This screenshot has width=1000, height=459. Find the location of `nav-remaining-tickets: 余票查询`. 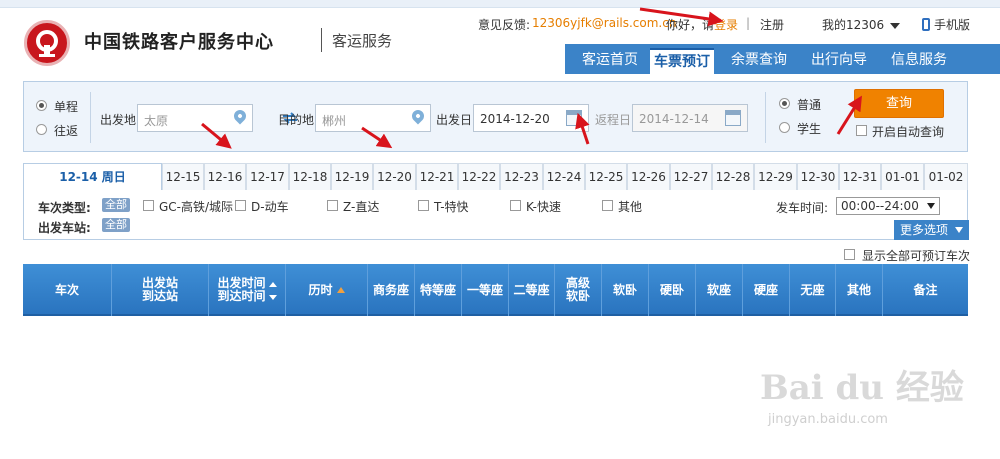

nav-remaining-tickets: 余票查询 is located at coordinates (759, 61).